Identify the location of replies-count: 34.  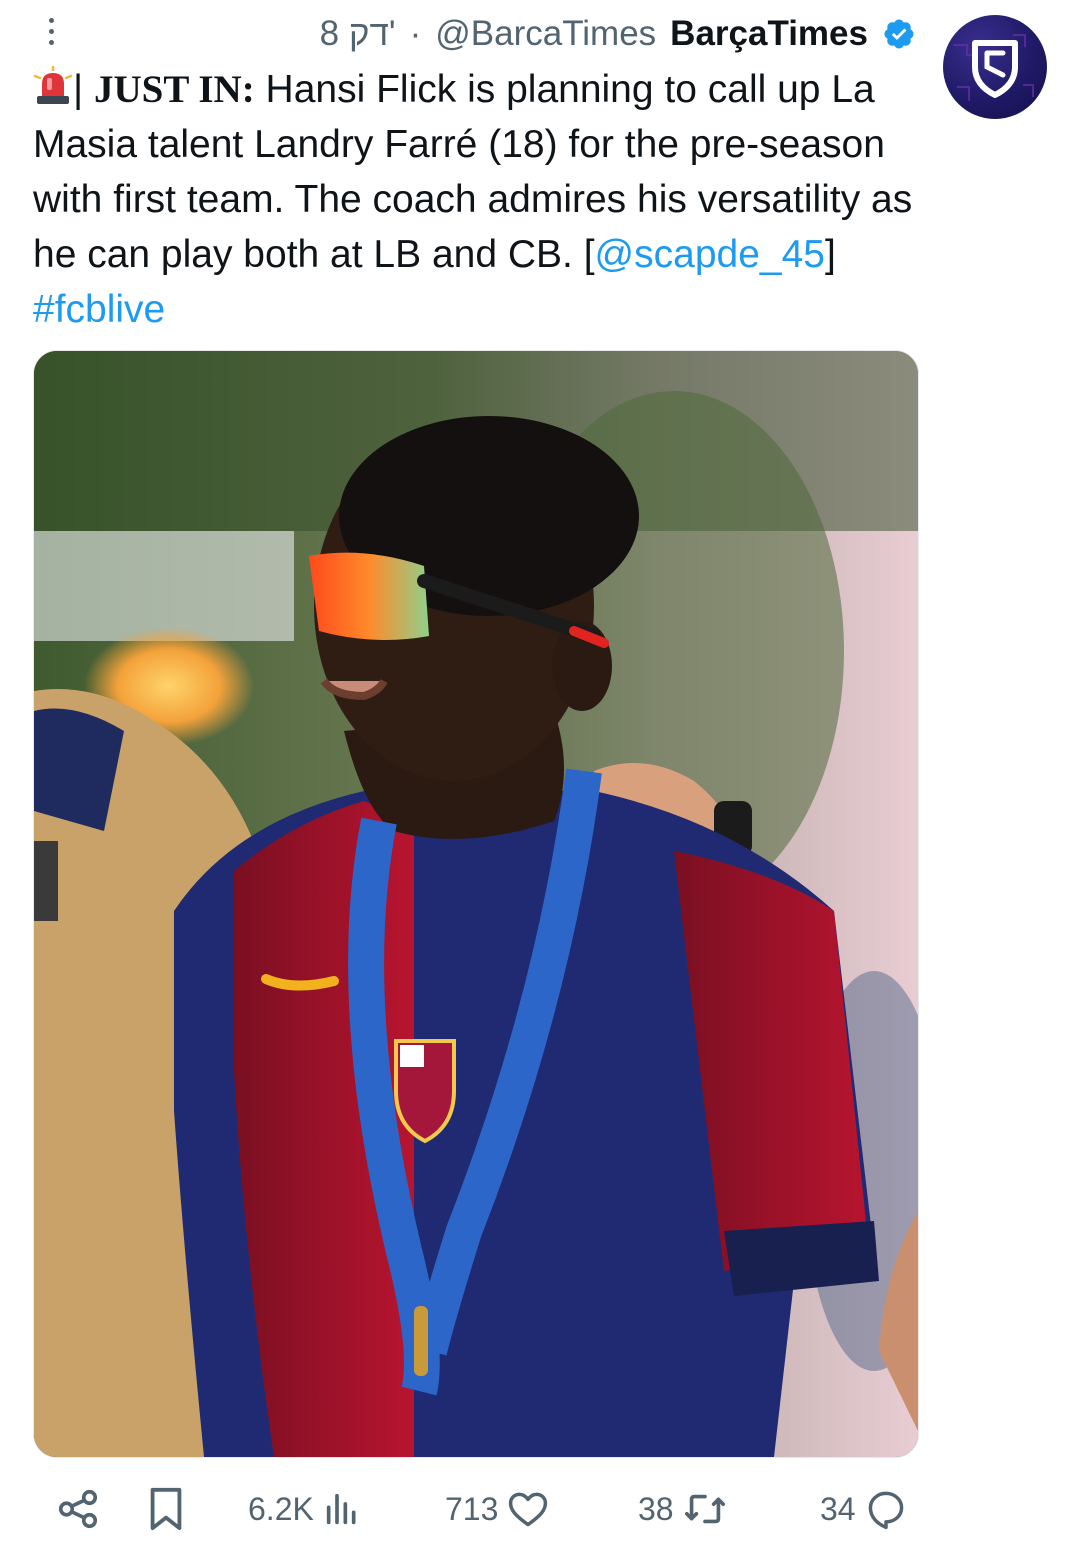
(838, 1508).